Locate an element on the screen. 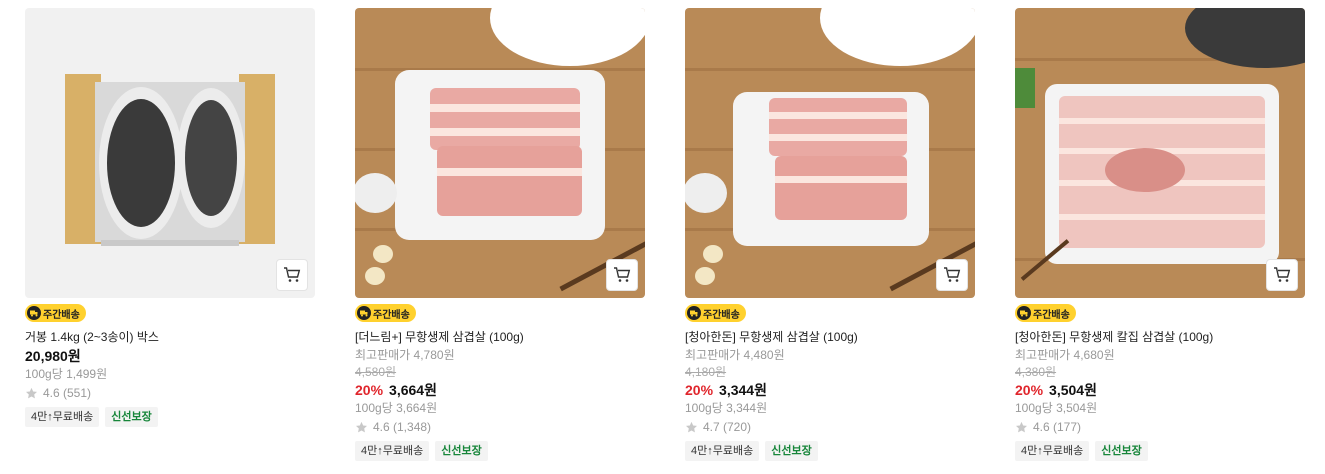  highest-price: 최고판매가 4,680원 is located at coordinates (1065, 355).